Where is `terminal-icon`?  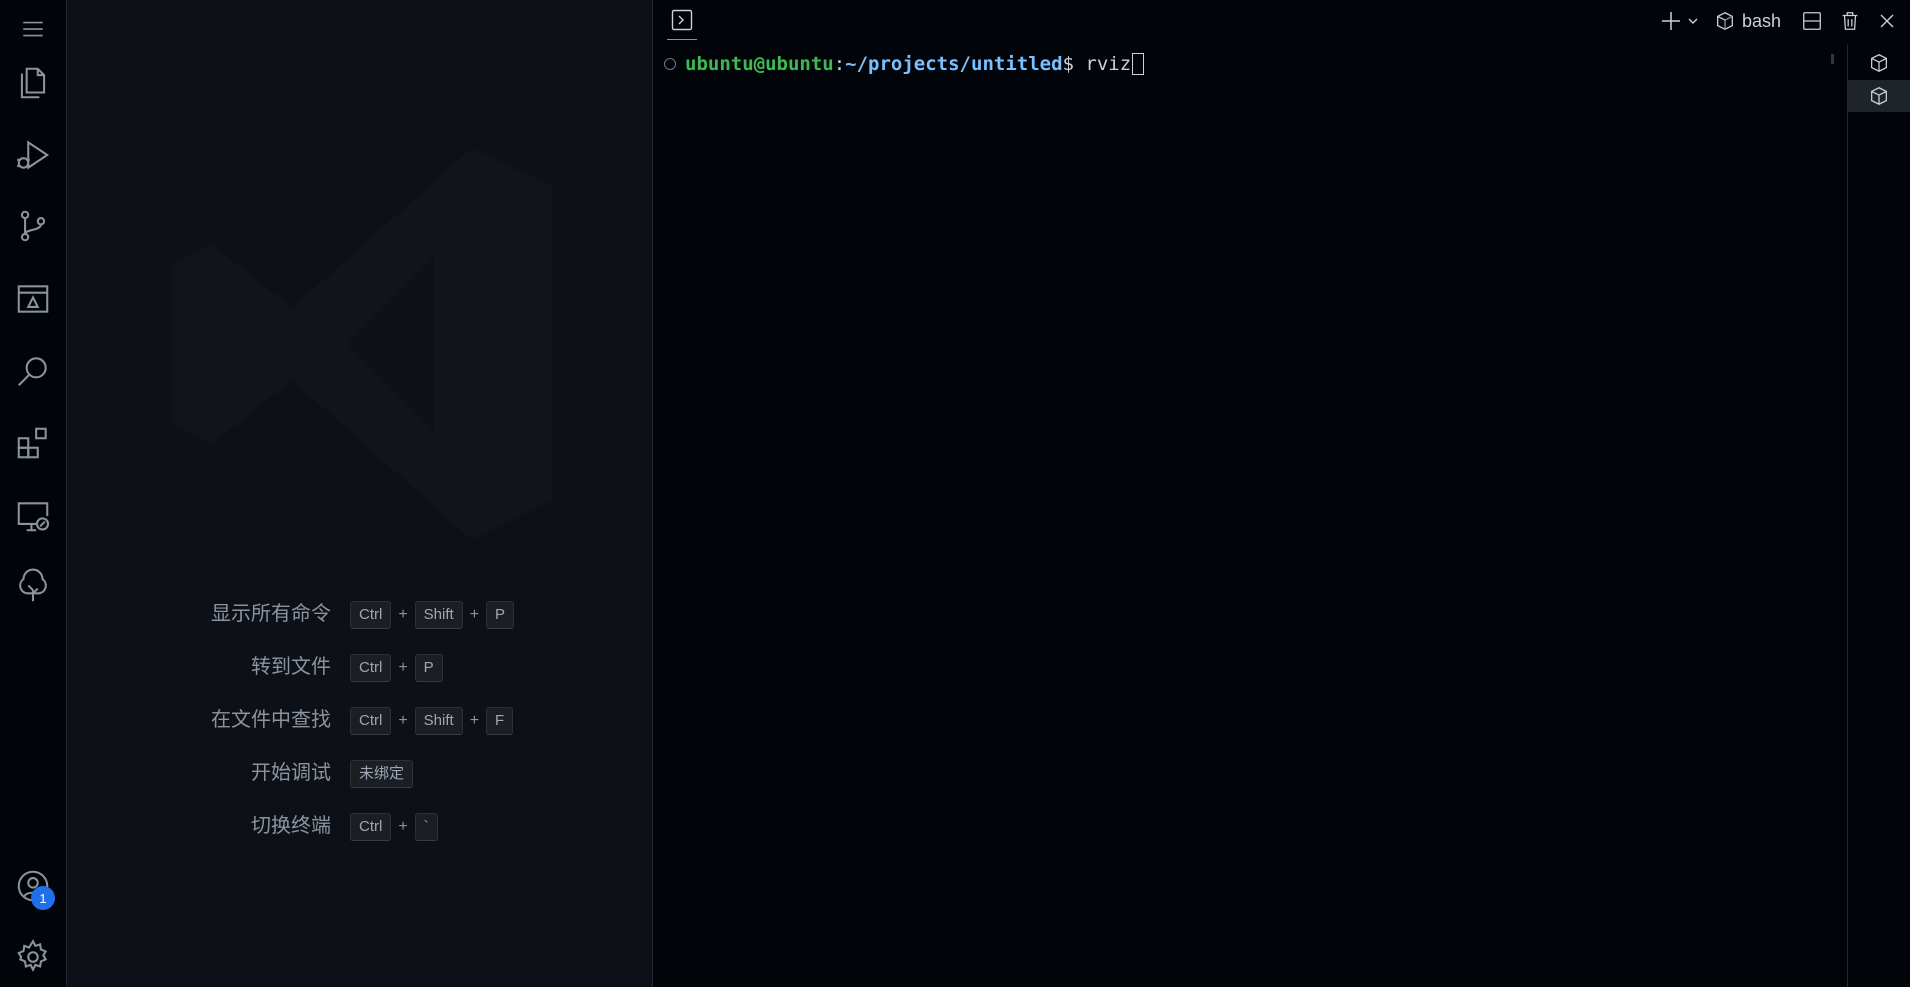 terminal-icon is located at coordinates (682, 20).